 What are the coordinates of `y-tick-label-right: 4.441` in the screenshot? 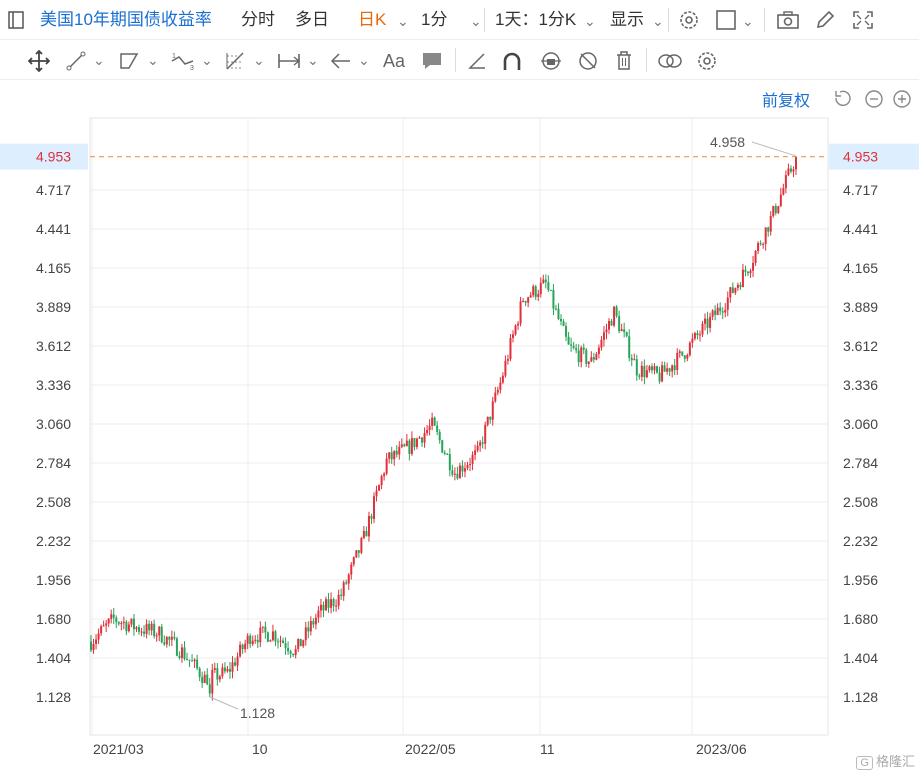 It's located at (860, 229).